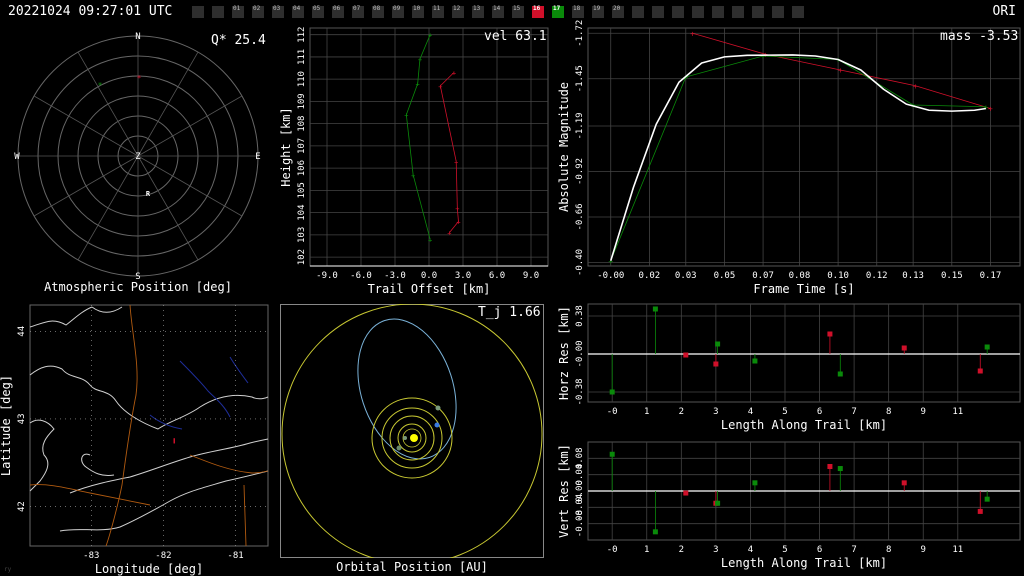 Image resolution: width=1024 pixels, height=576 pixels. What do you see at coordinates (395, 276) in the screenshot?
I see `x-tick-label: -3.0` at bounding box center [395, 276].